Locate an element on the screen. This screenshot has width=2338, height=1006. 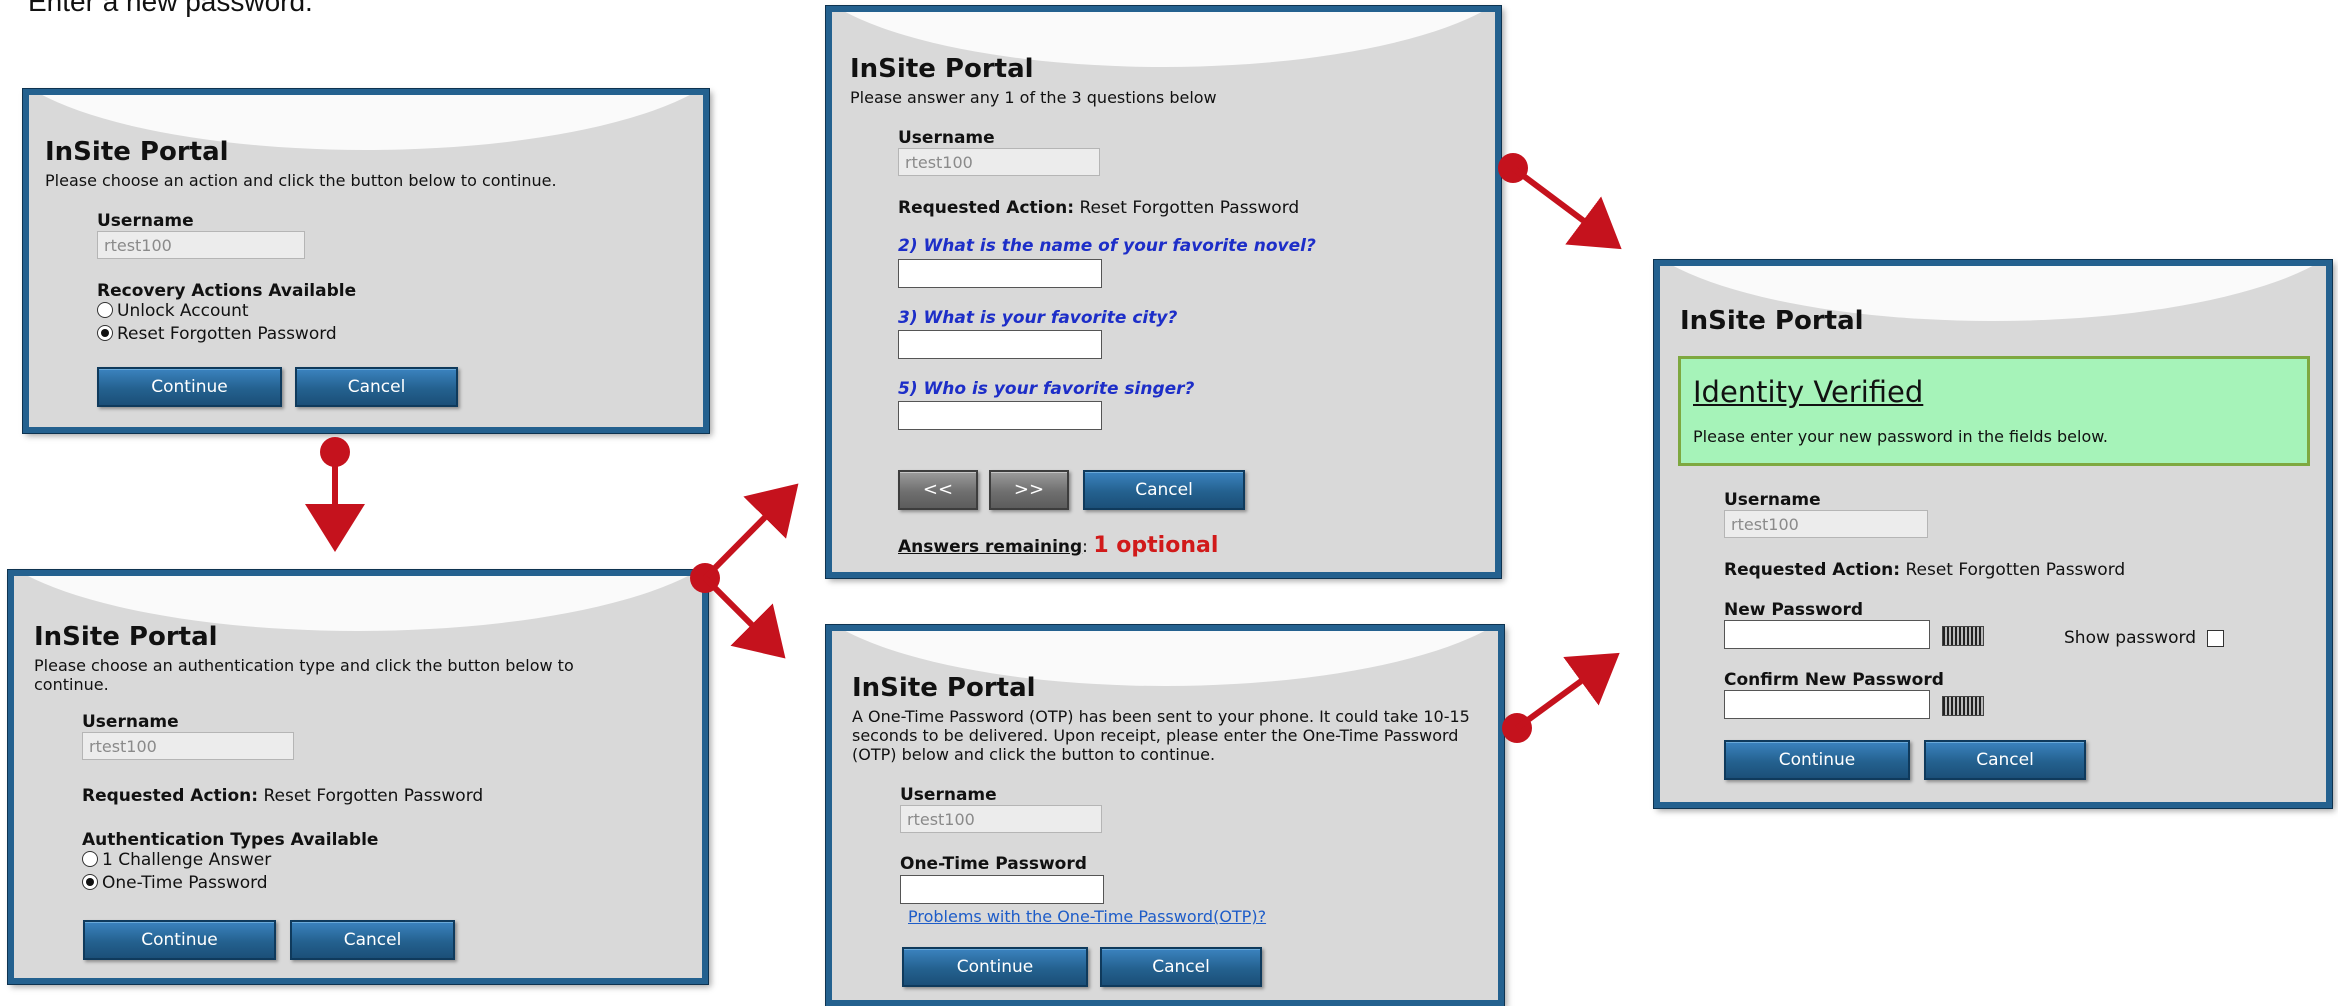
arrow-panel2-branches is located at coordinates (744, 571).